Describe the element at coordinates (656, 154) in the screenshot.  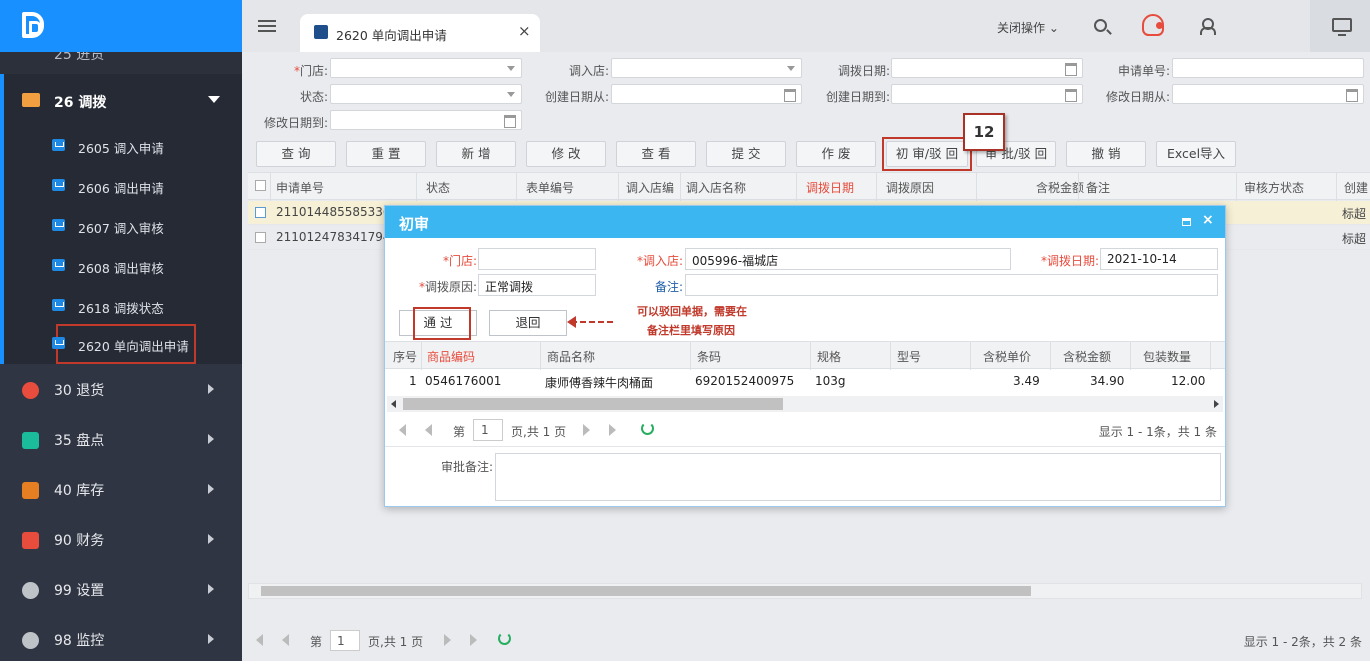
I see `view-button: 查 看` at that location.